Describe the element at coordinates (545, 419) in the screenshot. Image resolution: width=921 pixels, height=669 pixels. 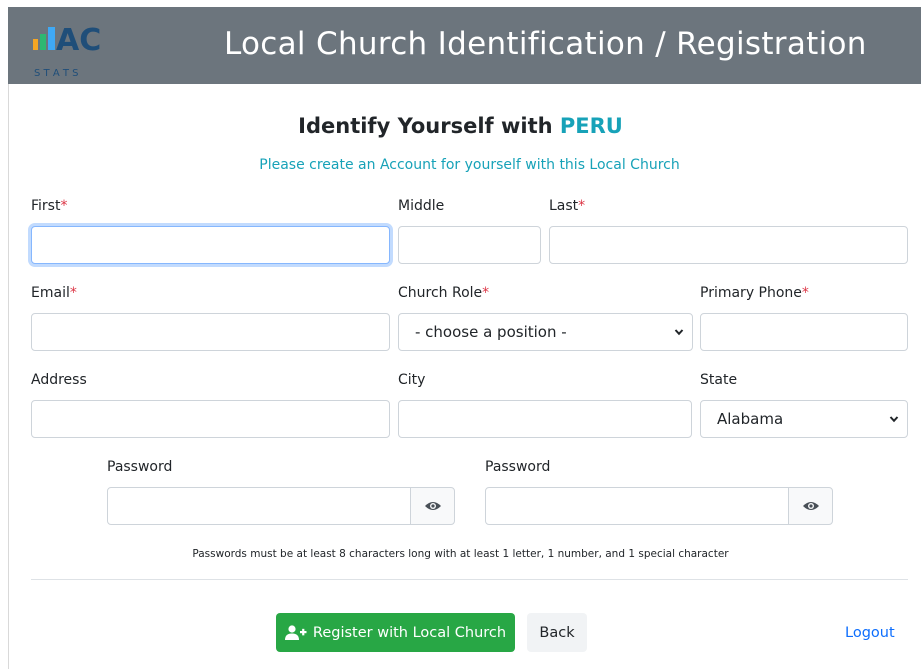
I see `city-input` at that location.